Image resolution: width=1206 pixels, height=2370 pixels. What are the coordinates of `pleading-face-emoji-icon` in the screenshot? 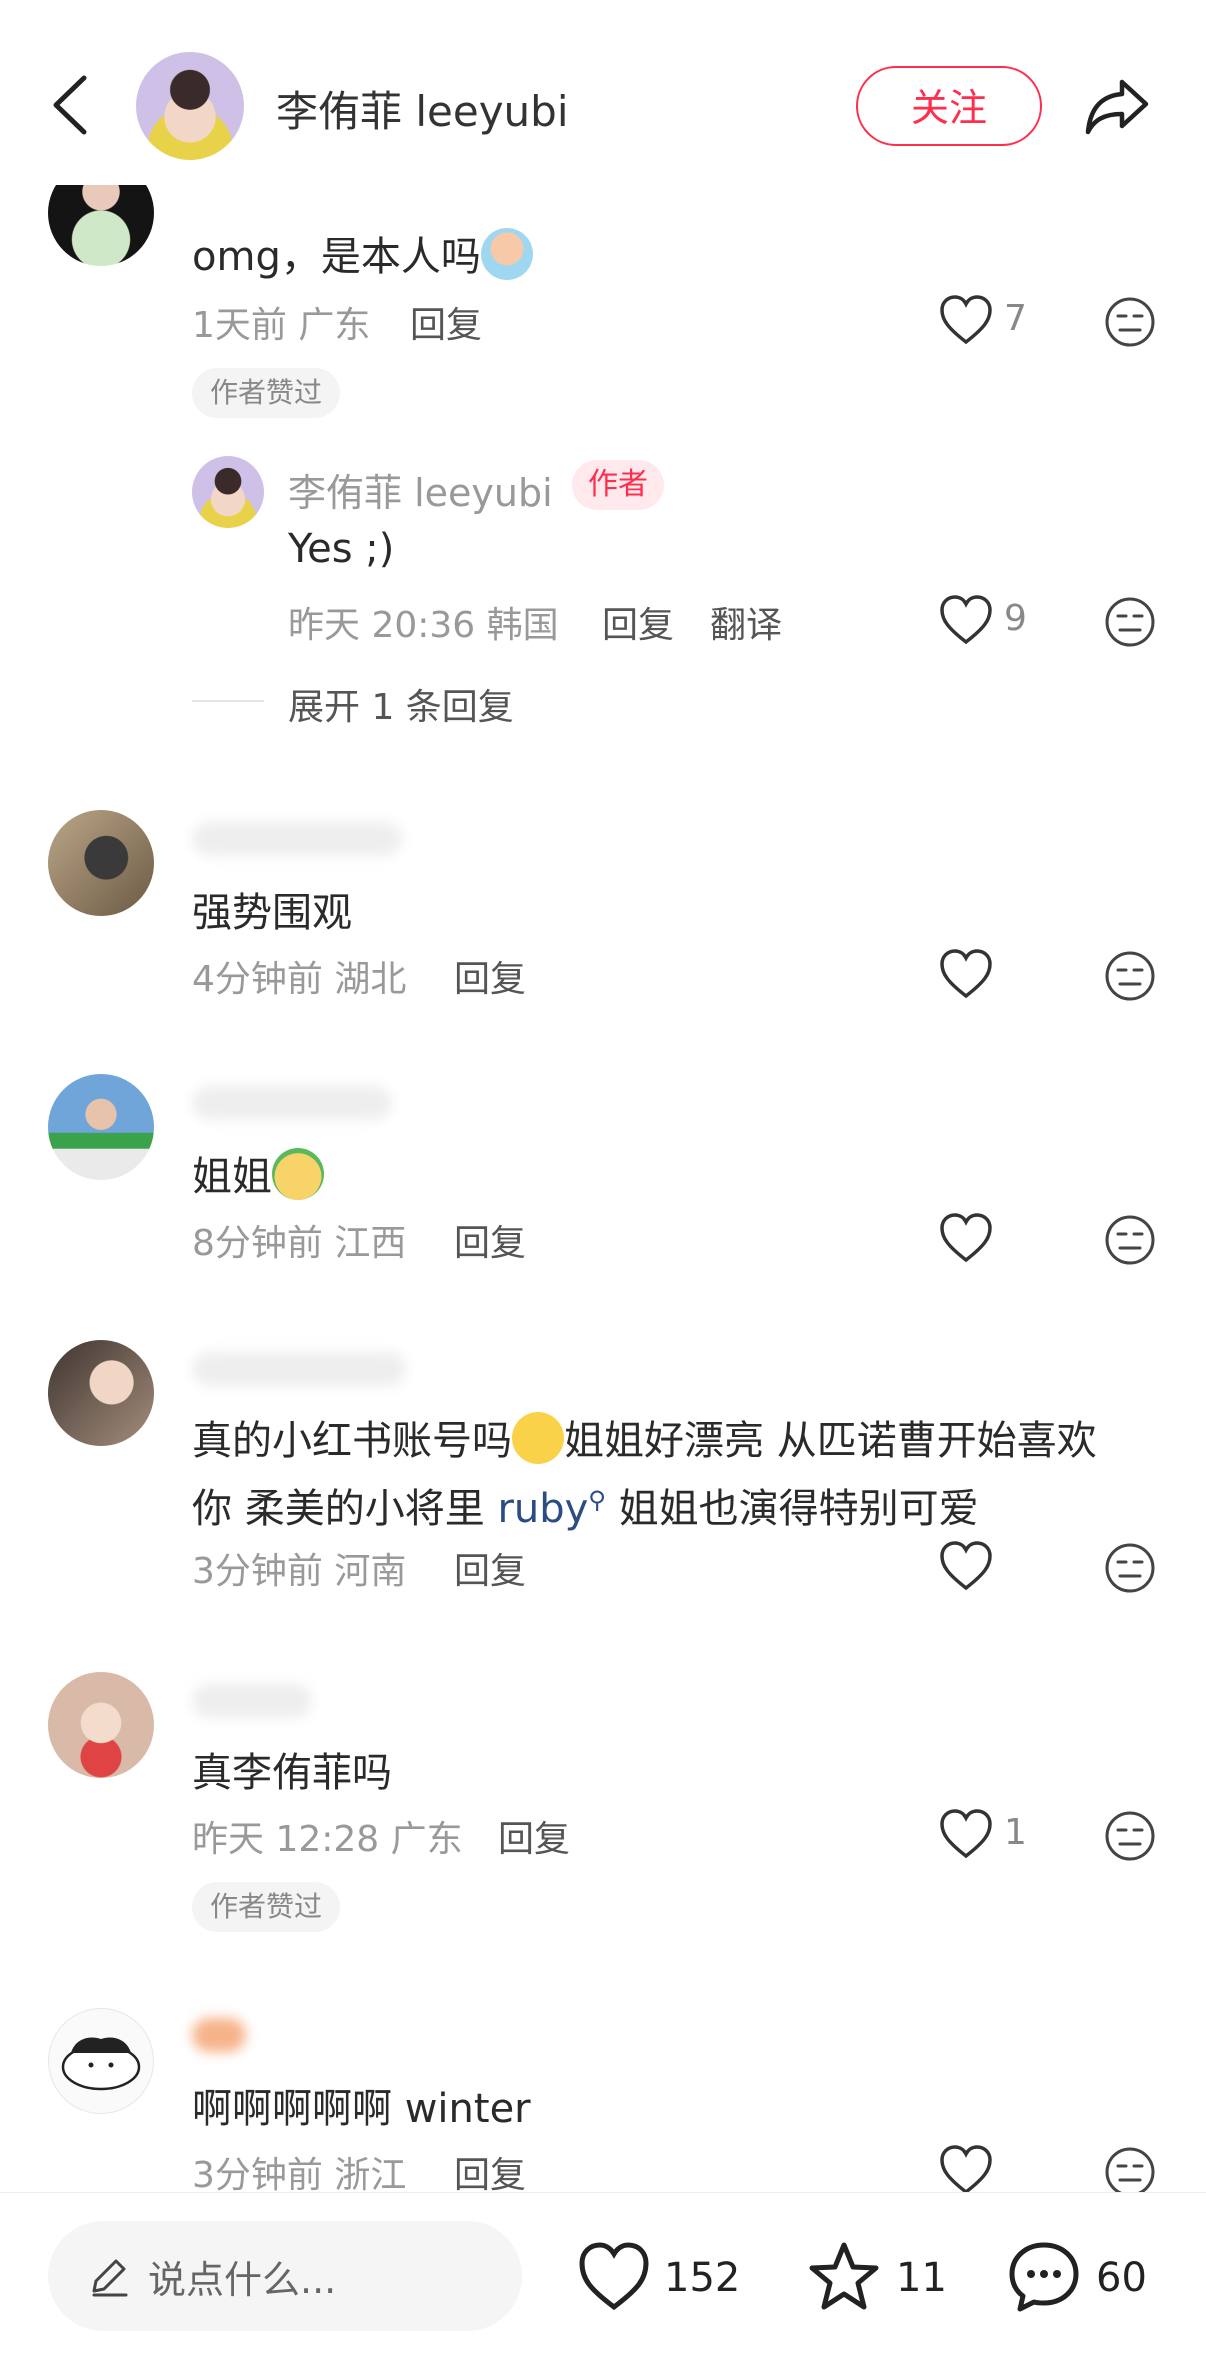 It's located at (538, 1438).